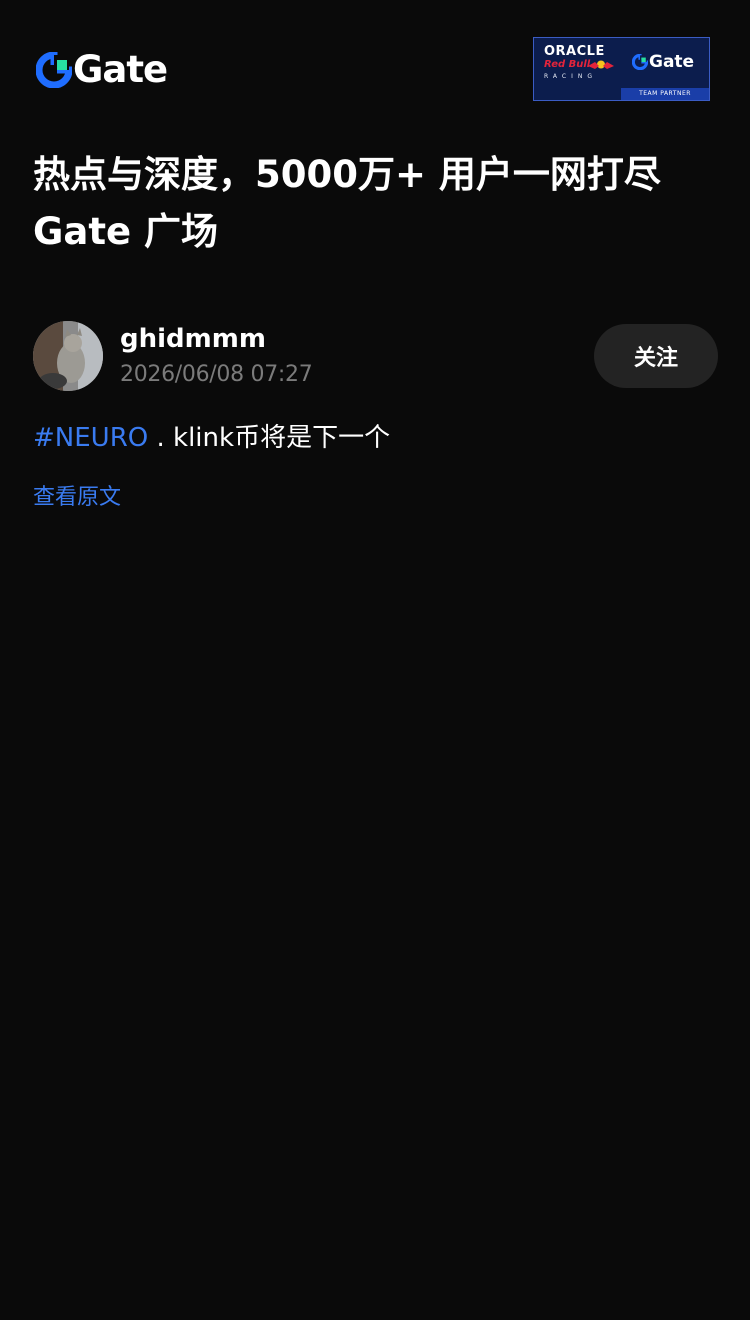 The height and width of the screenshot is (1320, 750). I want to click on post-author-row: ghidmmm 2026/06/08 07:27 关注, so click(375, 356).